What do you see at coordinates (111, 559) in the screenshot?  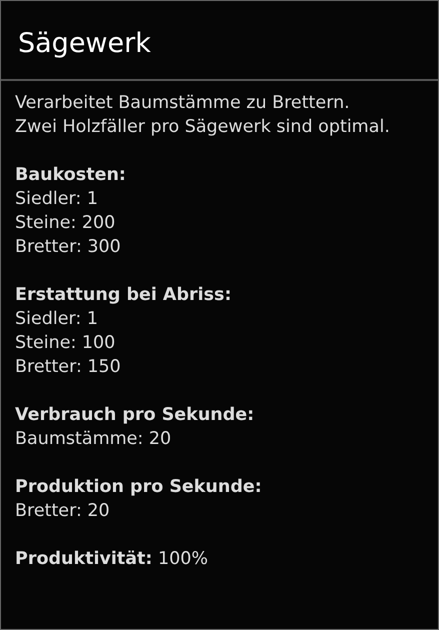 I see `productivity-text: Produktivität: 100%` at bounding box center [111, 559].